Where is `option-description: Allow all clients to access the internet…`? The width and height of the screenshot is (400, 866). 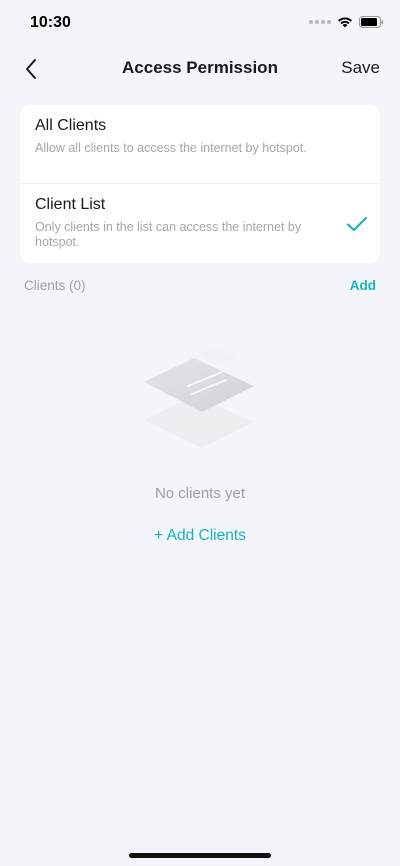 option-description: Allow all clients to access the internet… is located at coordinates (171, 148).